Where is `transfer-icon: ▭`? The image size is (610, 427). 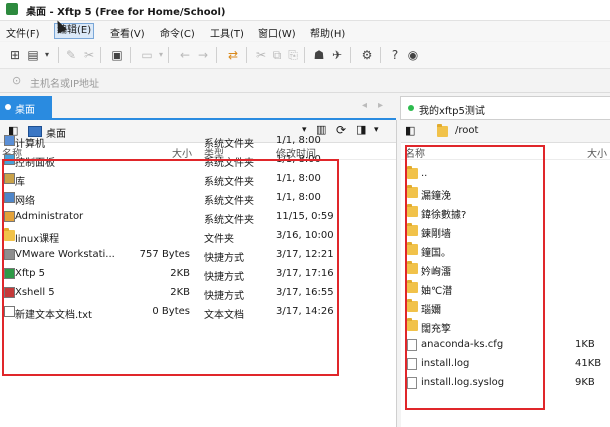
transfer-icon: ▭ is located at coordinates (147, 55).